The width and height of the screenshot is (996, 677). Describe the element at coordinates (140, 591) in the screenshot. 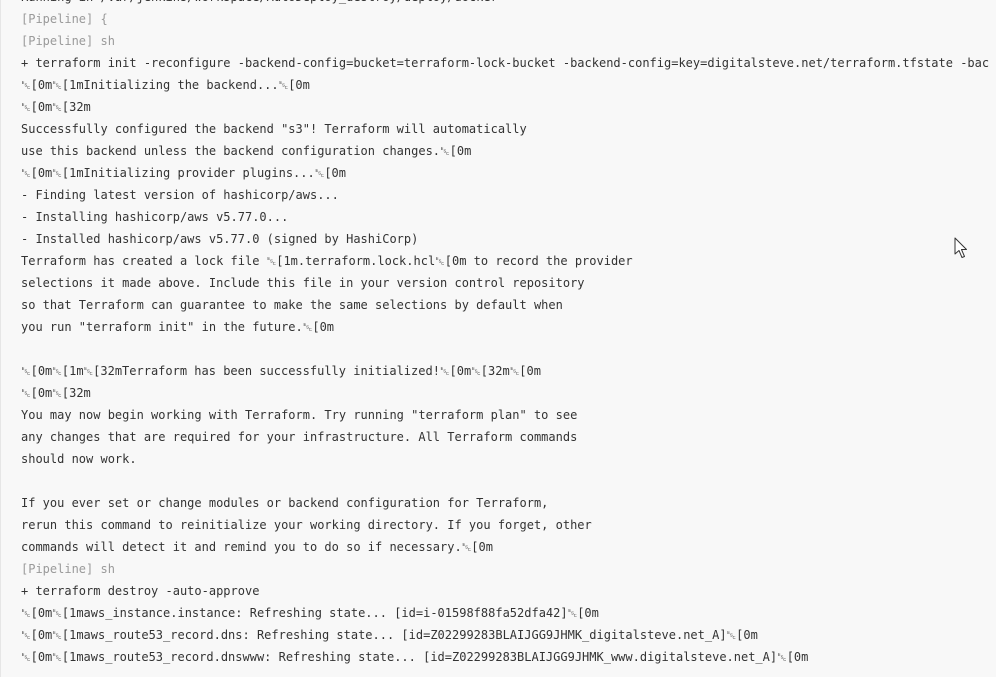

I see `console-line: + terraform destroy -auto-approve` at that location.